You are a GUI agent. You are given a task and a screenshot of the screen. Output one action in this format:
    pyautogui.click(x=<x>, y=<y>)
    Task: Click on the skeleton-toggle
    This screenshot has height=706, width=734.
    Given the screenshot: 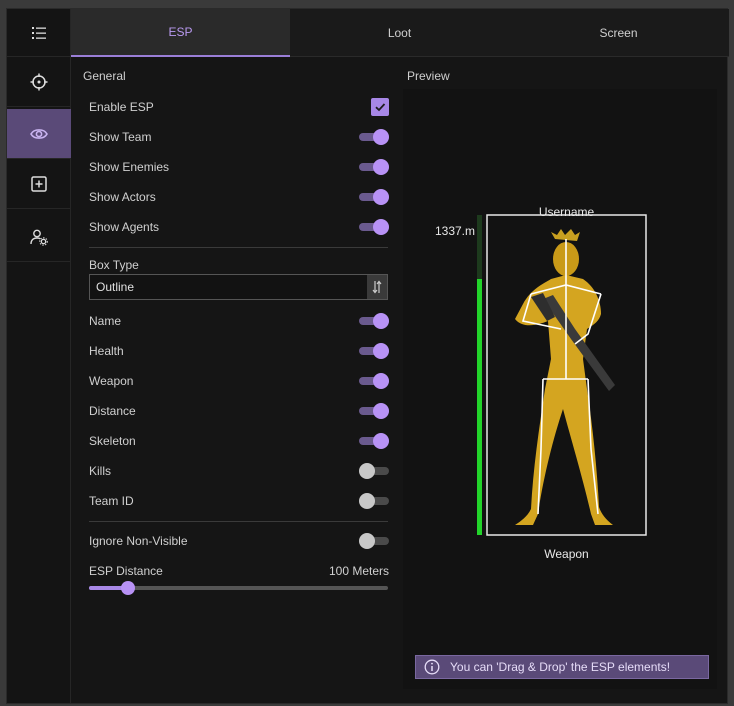 What is the action you would take?
    pyautogui.click(x=374, y=441)
    